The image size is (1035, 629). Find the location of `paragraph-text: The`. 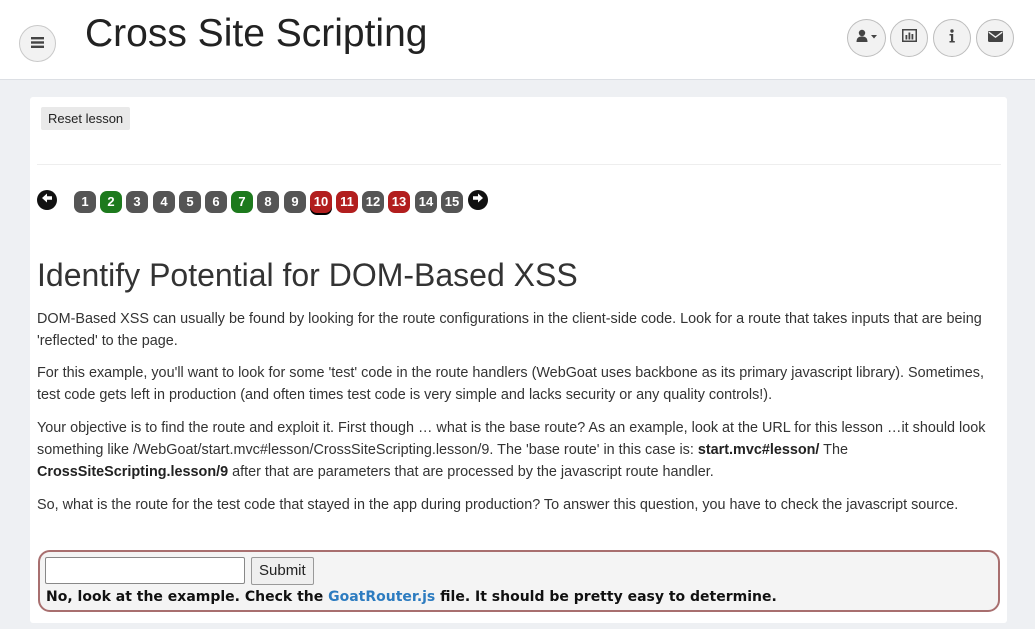

paragraph-text: The is located at coordinates (833, 450).